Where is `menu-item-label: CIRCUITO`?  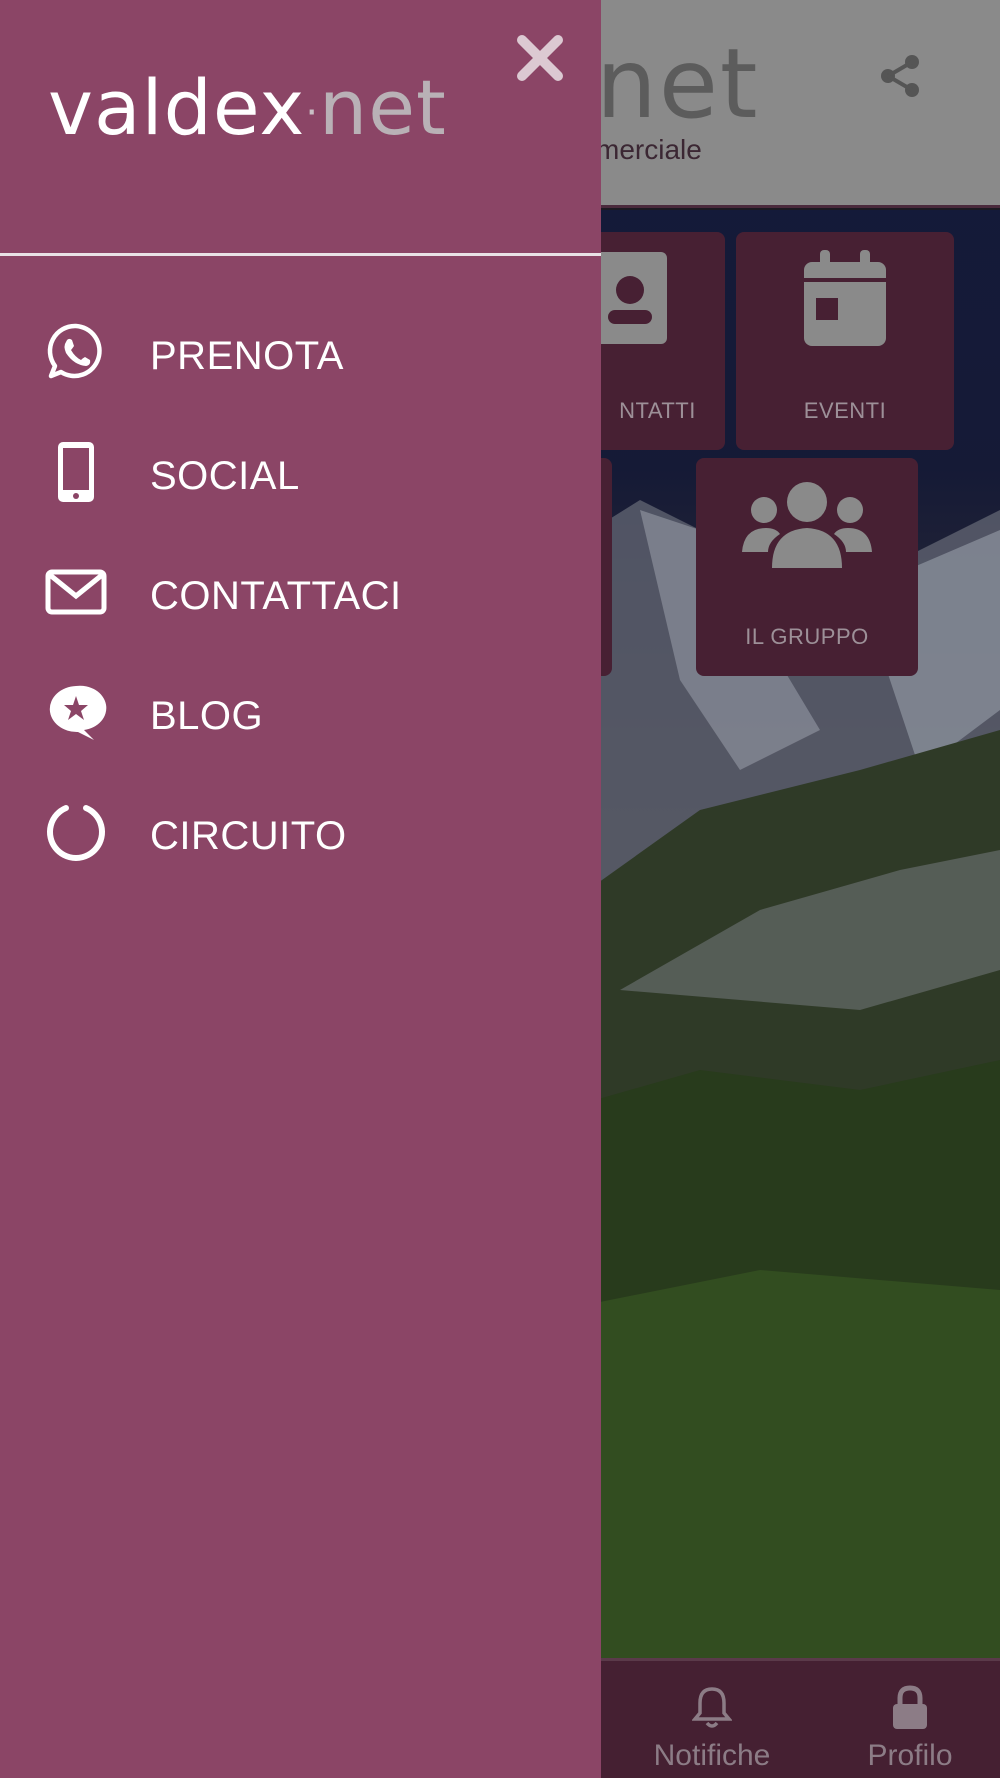 menu-item-label: CIRCUITO is located at coordinates (248, 836).